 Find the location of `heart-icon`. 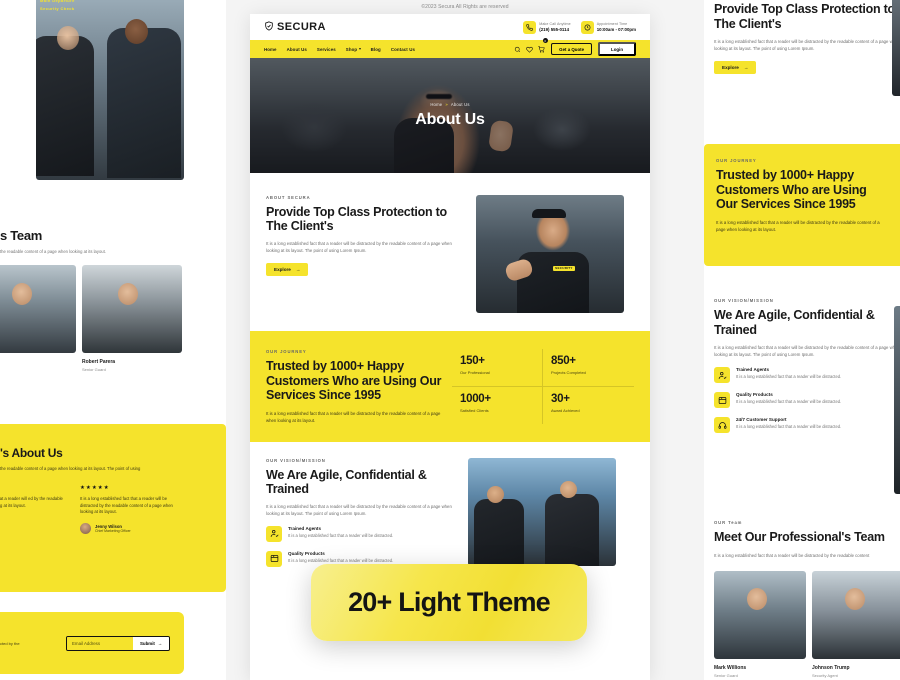

heart-icon is located at coordinates (529, 49).